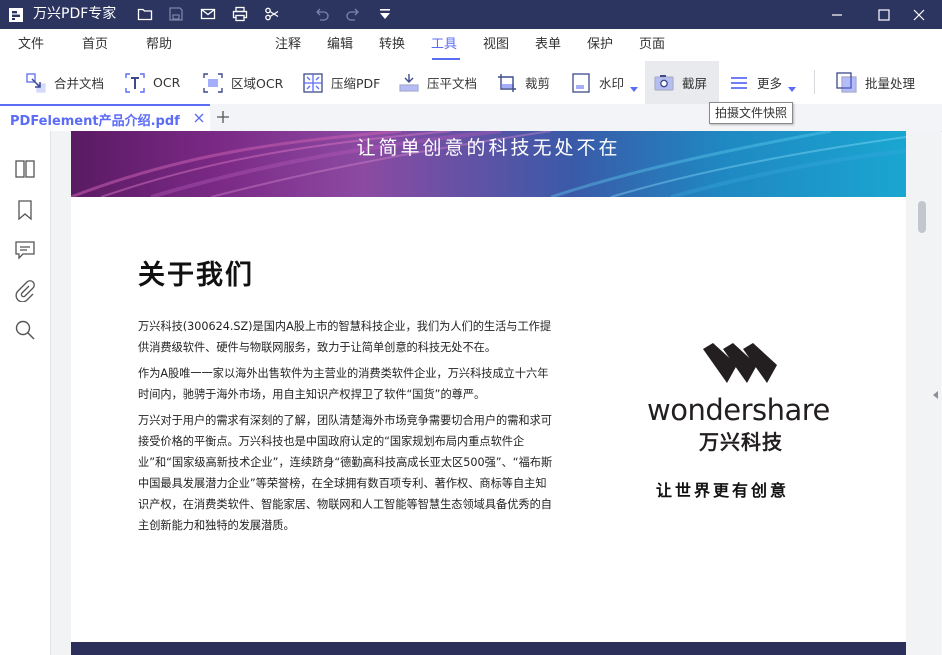 The height and width of the screenshot is (655, 942). What do you see at coordinates (538, 83) in the screenshot?
I see `crop-label: 裁剪` at bounding box center [538, 83].